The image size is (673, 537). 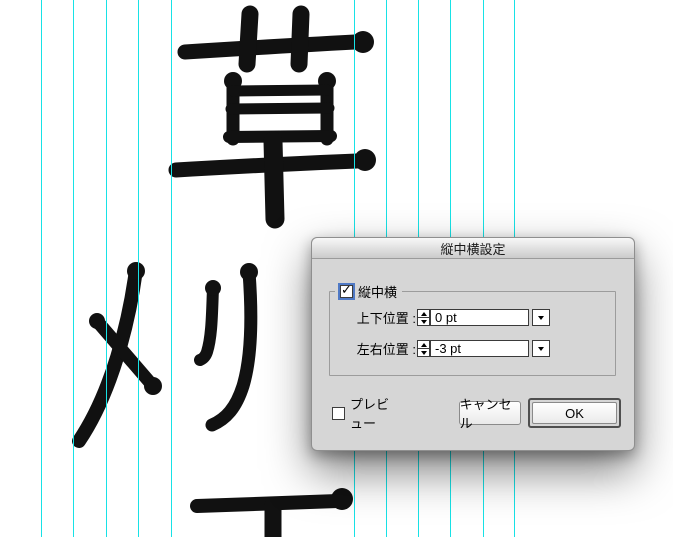 I want to click on dialog-button-row: プレビュー キャンセル OK, so click(x=476, y=414).